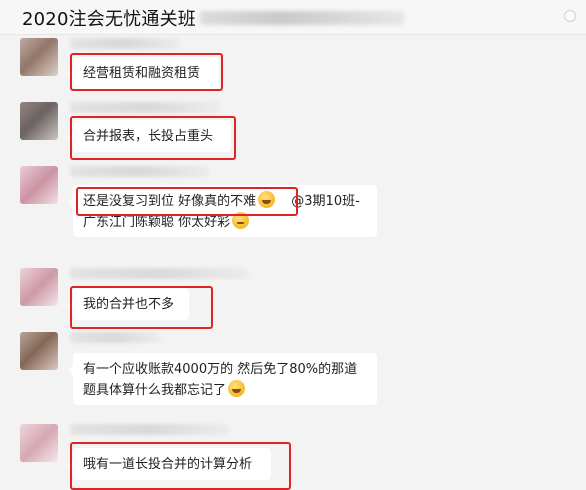 The image size is (586, 490). I want to click on message-text: 我的合并也不多, so click(129, 304).